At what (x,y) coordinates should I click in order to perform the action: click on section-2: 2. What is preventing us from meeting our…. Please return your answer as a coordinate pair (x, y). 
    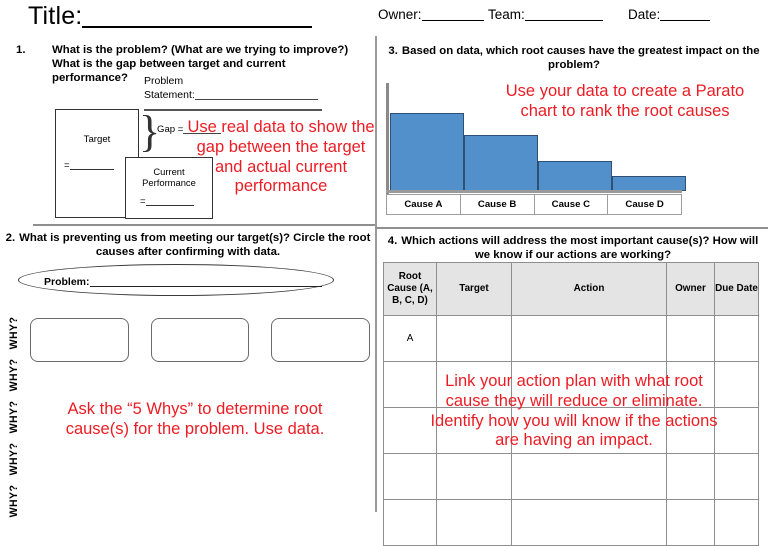
    Looking at the image, I should click on (188, 245).